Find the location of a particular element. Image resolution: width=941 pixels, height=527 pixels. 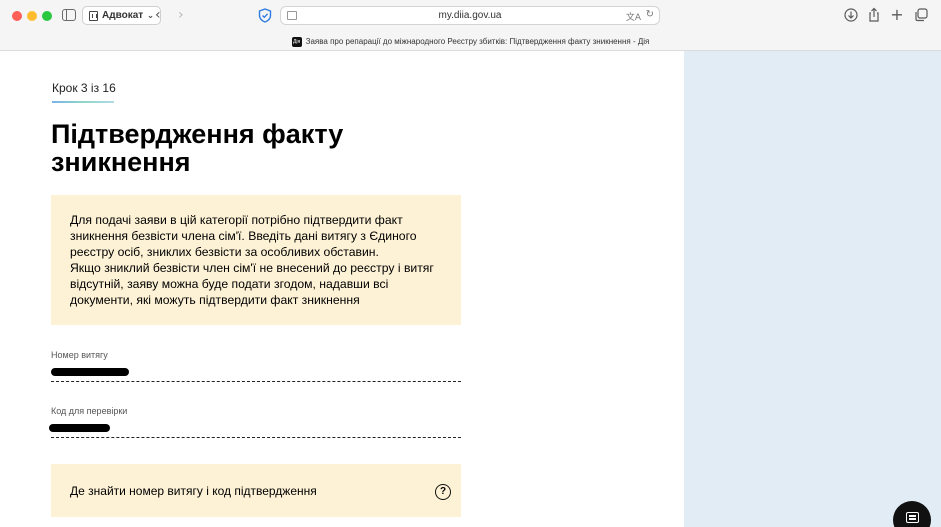

chat-icon is located at coordinates (912, 517).